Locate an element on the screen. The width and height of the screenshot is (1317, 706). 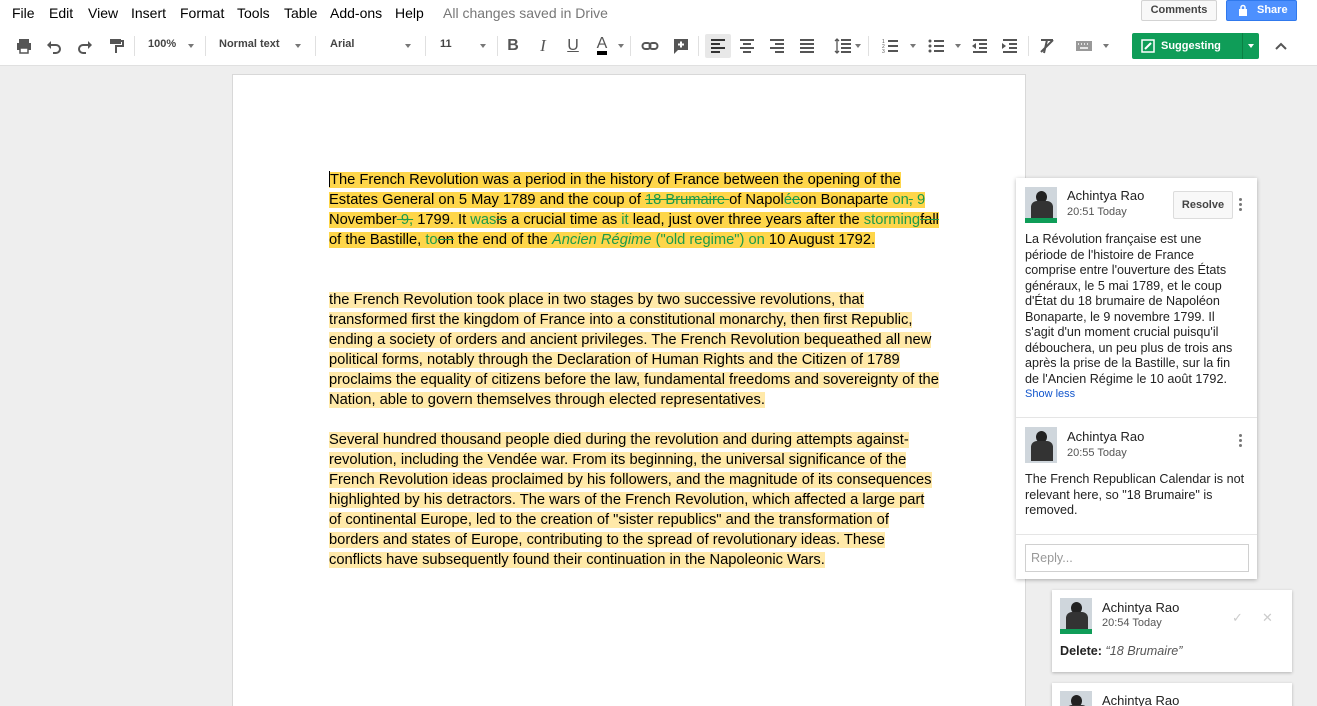
link-icon is located at coordinates (650, 46).